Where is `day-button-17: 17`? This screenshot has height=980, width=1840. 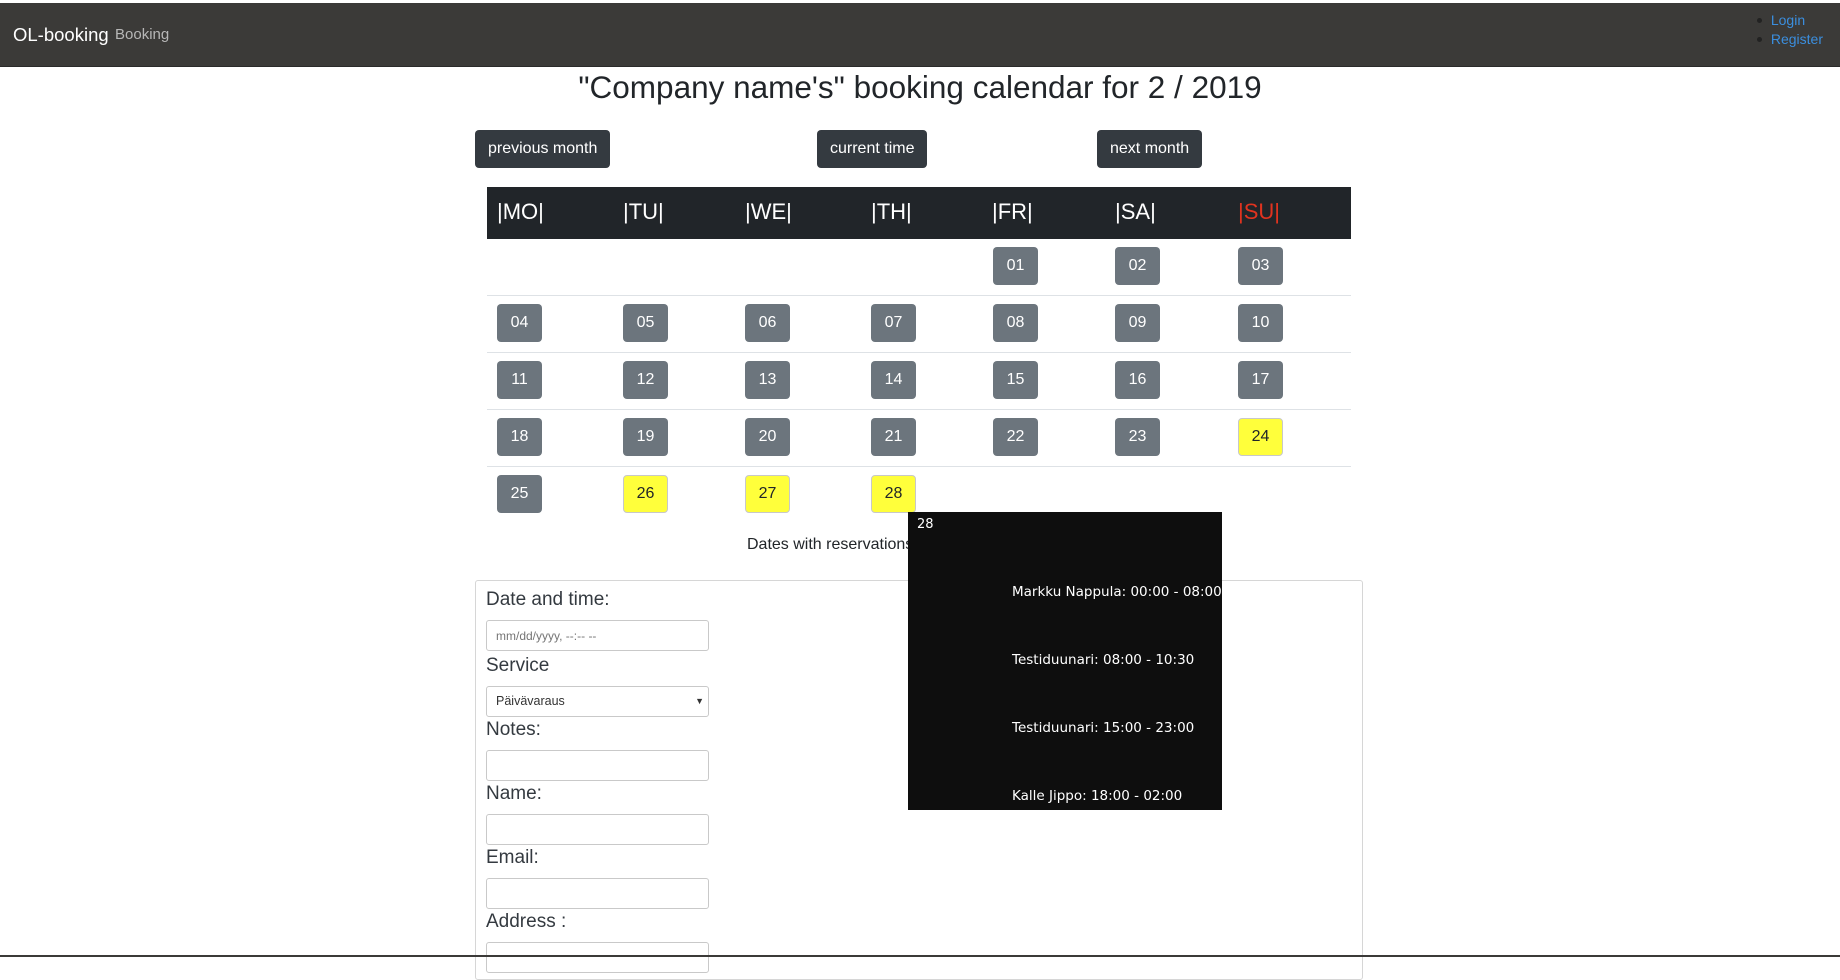
day-button-17: 17 is located at coordinates (1260, 380).